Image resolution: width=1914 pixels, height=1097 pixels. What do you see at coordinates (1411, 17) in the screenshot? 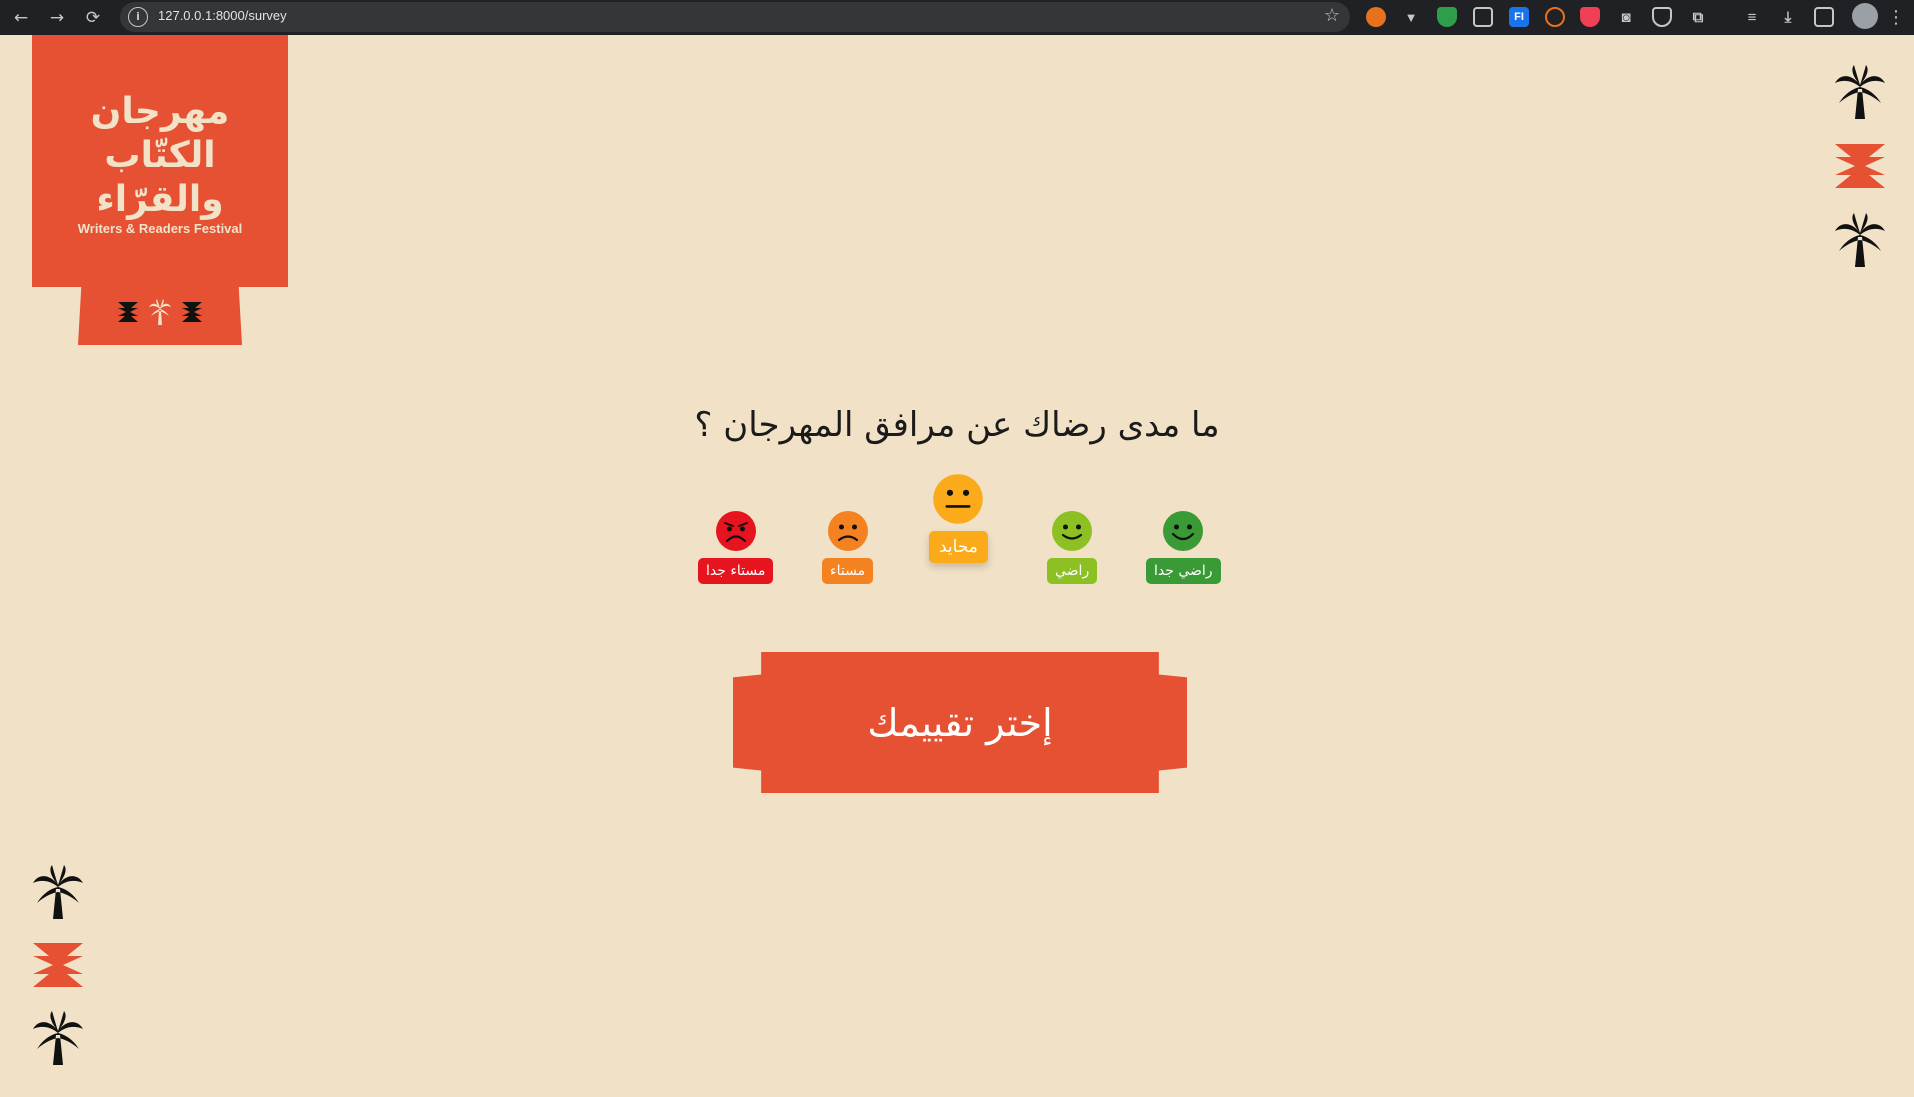
I see `vpn-extension-icon: ▼` at bounding box center [1411, 17].